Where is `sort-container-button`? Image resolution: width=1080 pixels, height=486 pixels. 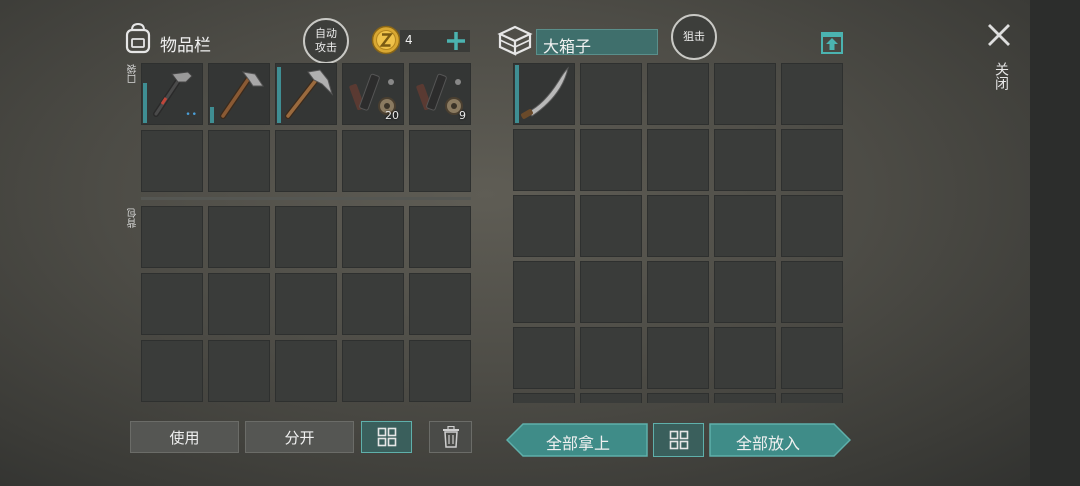 sort-container-button is located at coordinates (678, 440).